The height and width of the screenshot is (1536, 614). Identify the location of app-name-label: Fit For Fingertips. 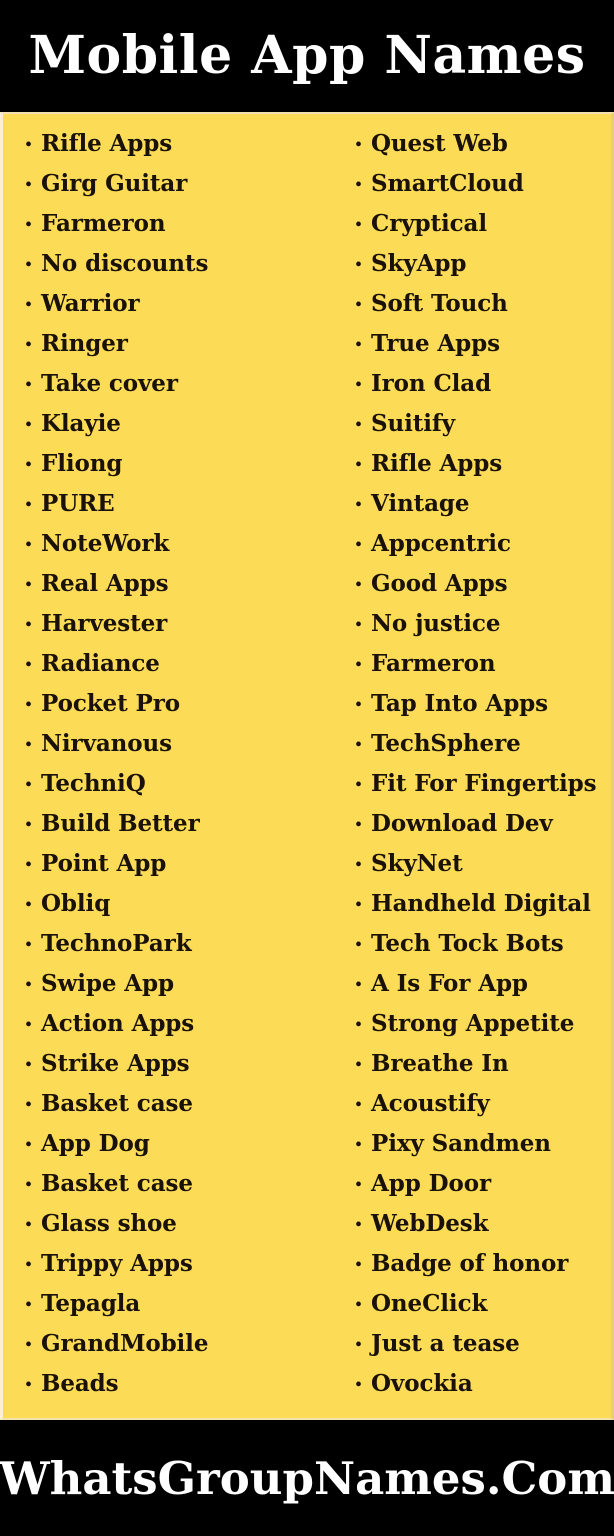
(484, 783).